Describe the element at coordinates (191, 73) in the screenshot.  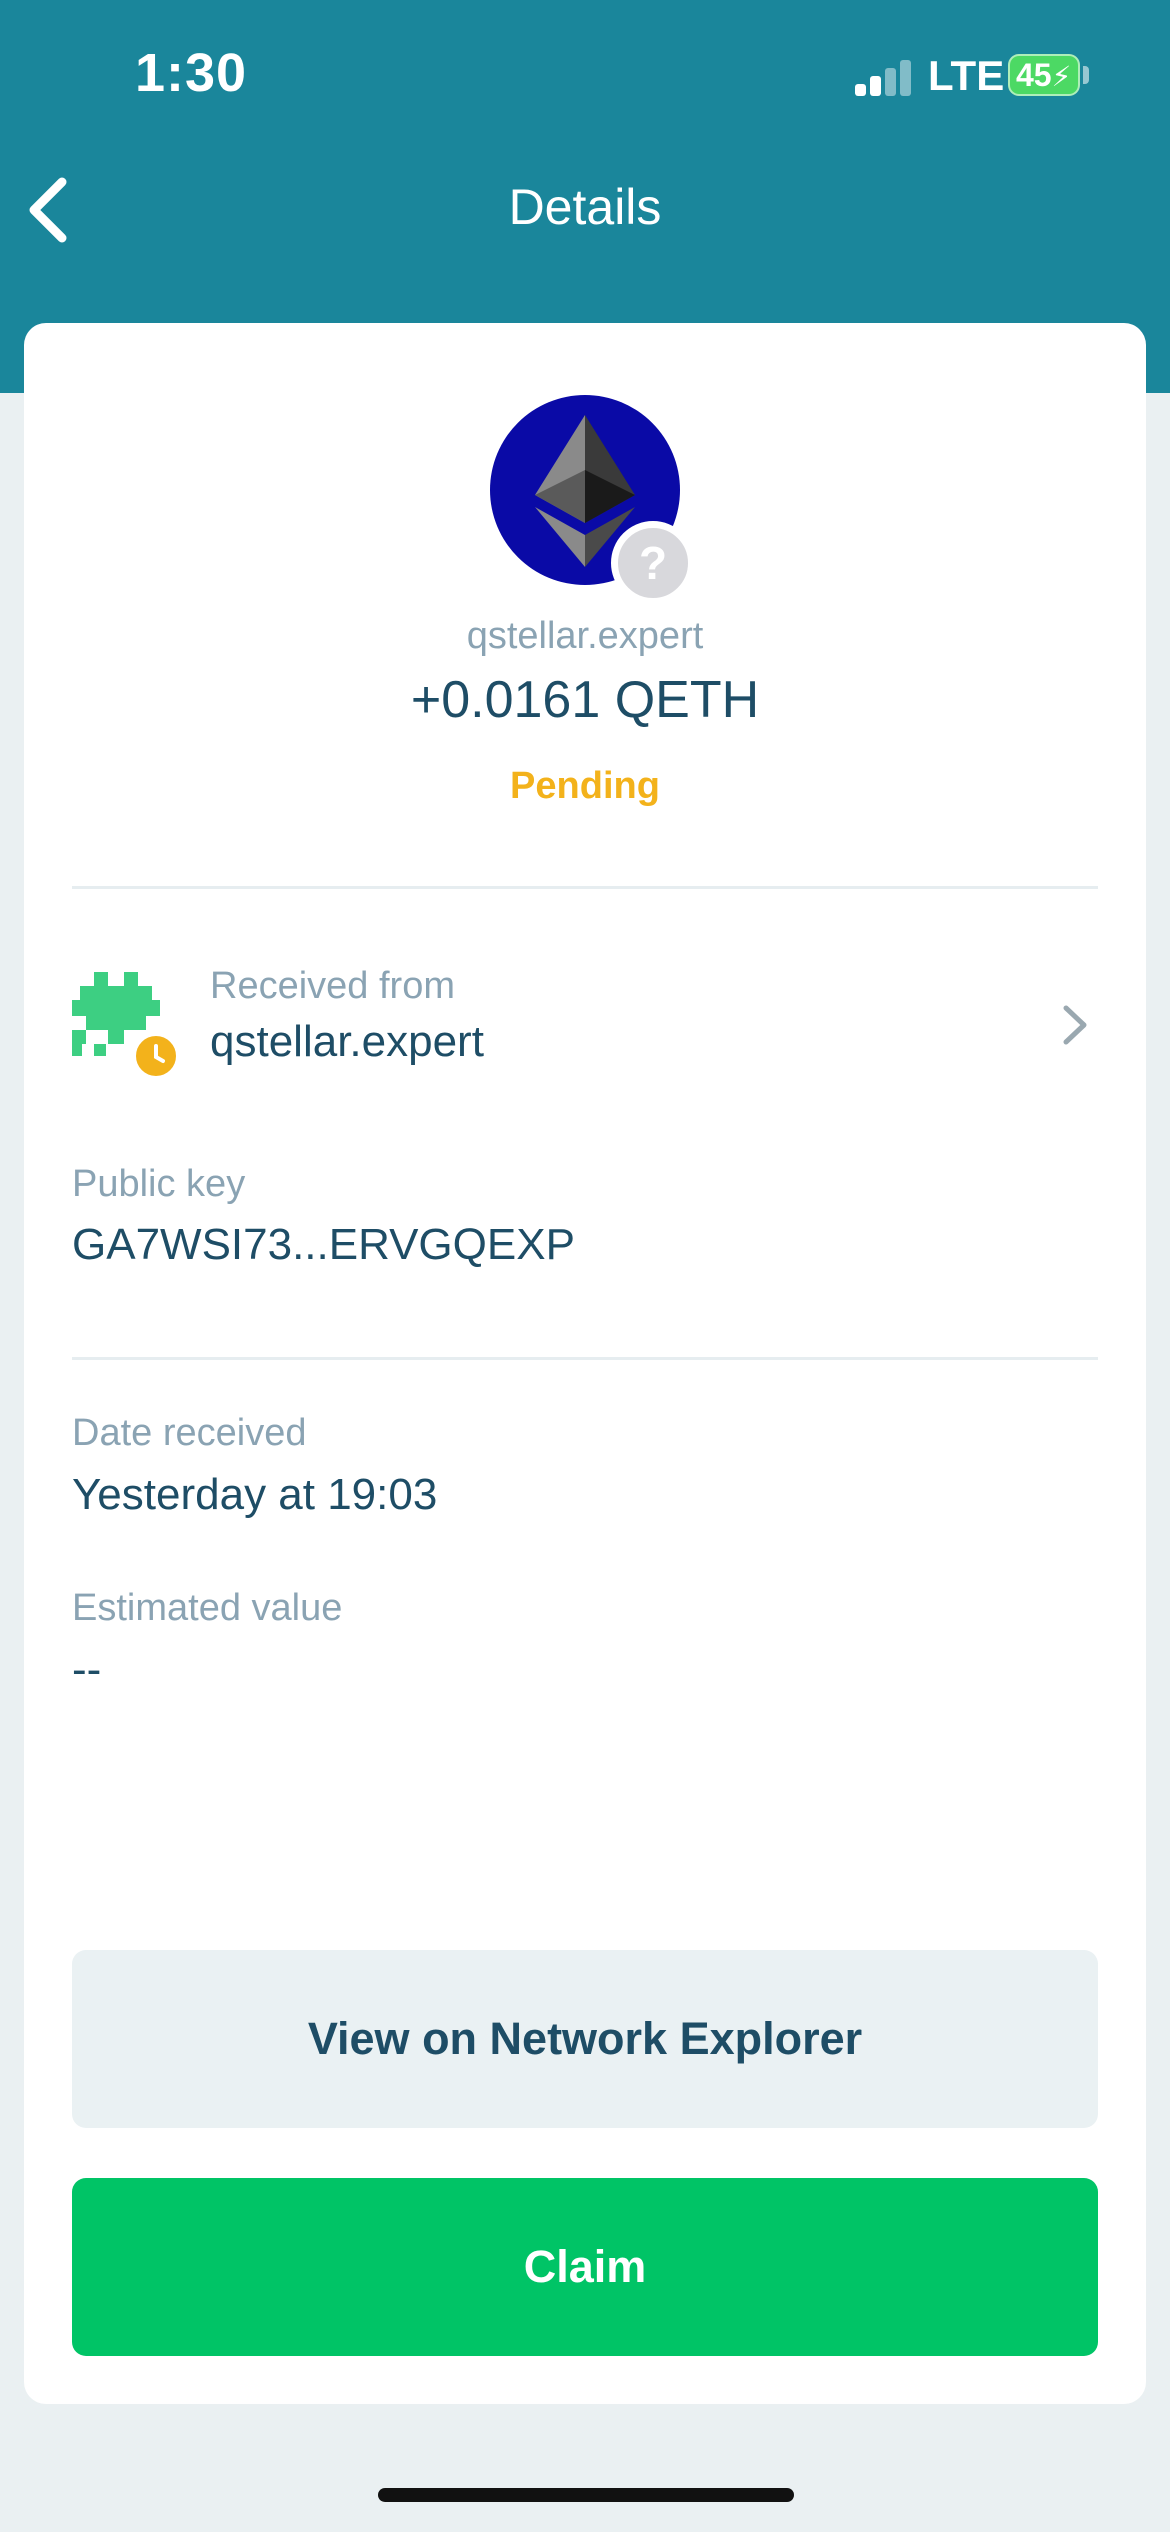
I see `status-time: 1:30` at that location.